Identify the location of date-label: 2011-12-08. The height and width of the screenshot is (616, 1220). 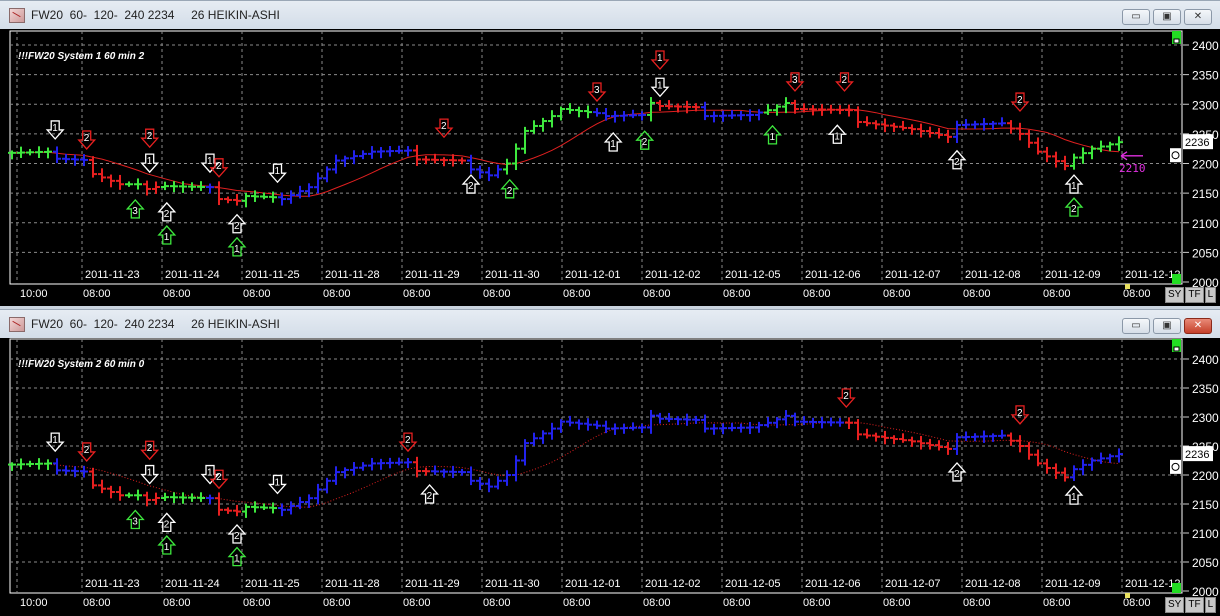
(992, 275).